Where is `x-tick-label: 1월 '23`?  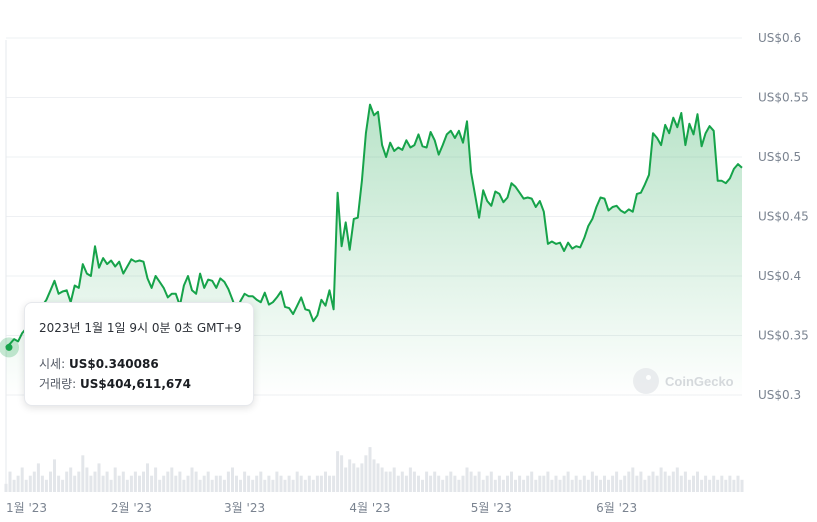 x-tick-label: 1월 '23 is located at coordinates (26, 508).